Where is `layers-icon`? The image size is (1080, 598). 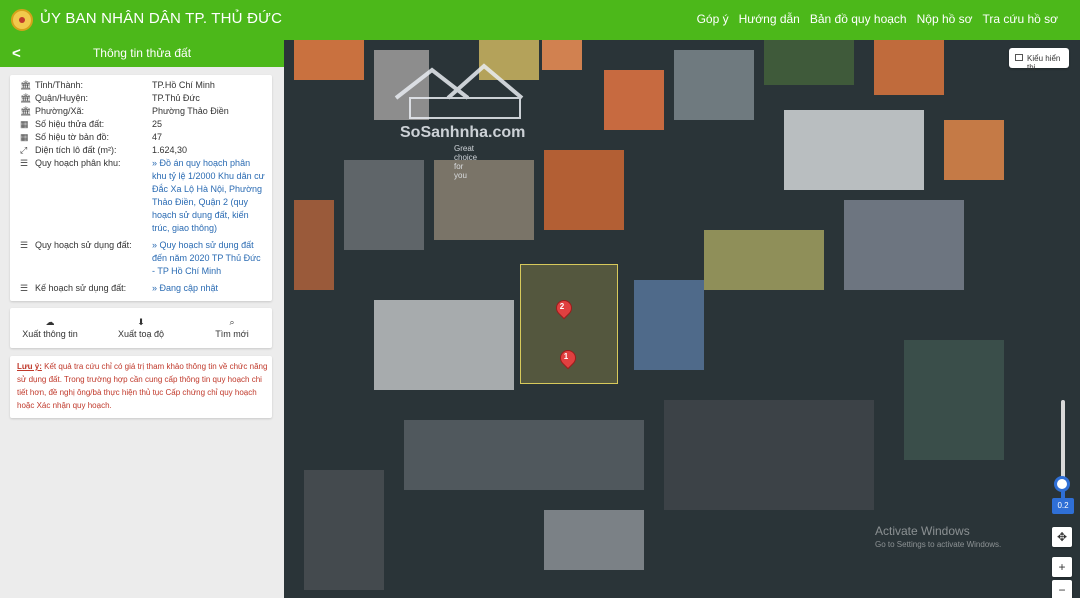 layers-icon is located at coordinates (1019, 57).